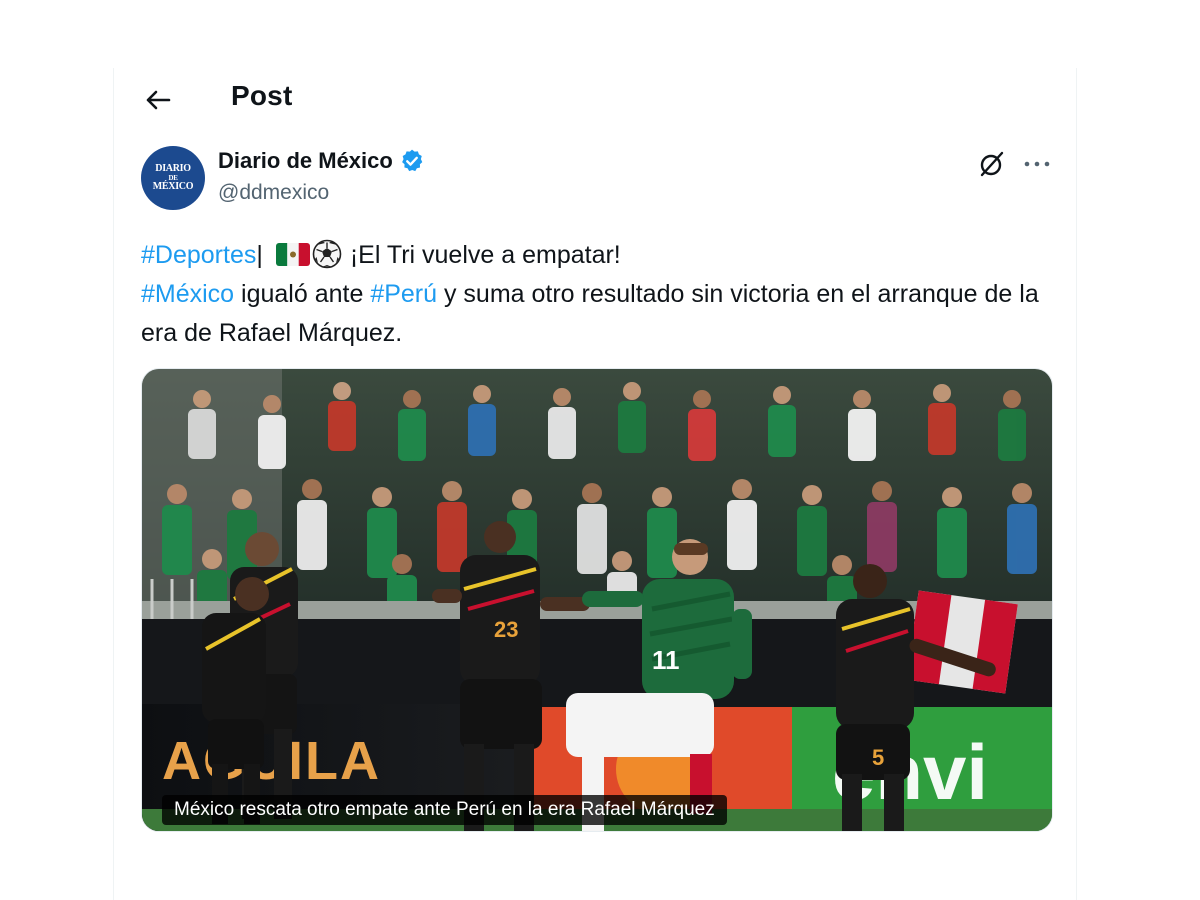 This screenshot has height=900, width=1200. I want to click on jersey-number-peru-center: 23, so click(506, 629).